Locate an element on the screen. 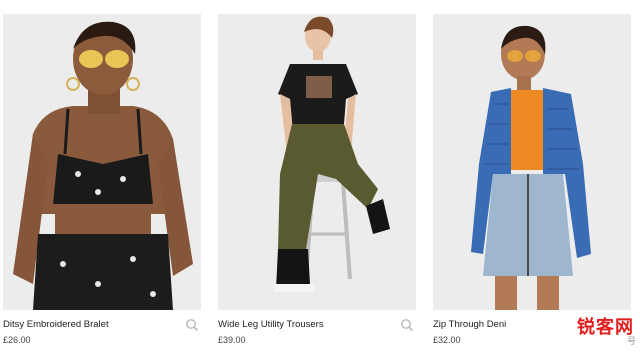 The height and width of the screenshot is (353, 640). product-price: £39.00 is located at coordinates (232, 340).